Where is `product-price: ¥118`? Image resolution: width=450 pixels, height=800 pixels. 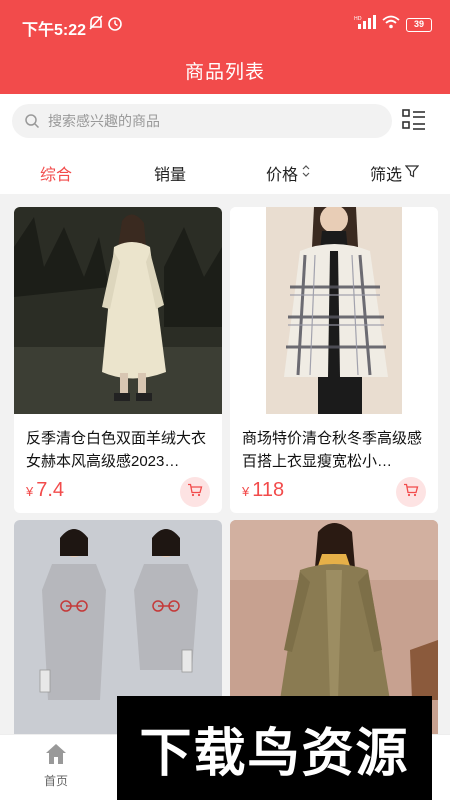
product-price: ¥118 is located at coordinates (263, 490).